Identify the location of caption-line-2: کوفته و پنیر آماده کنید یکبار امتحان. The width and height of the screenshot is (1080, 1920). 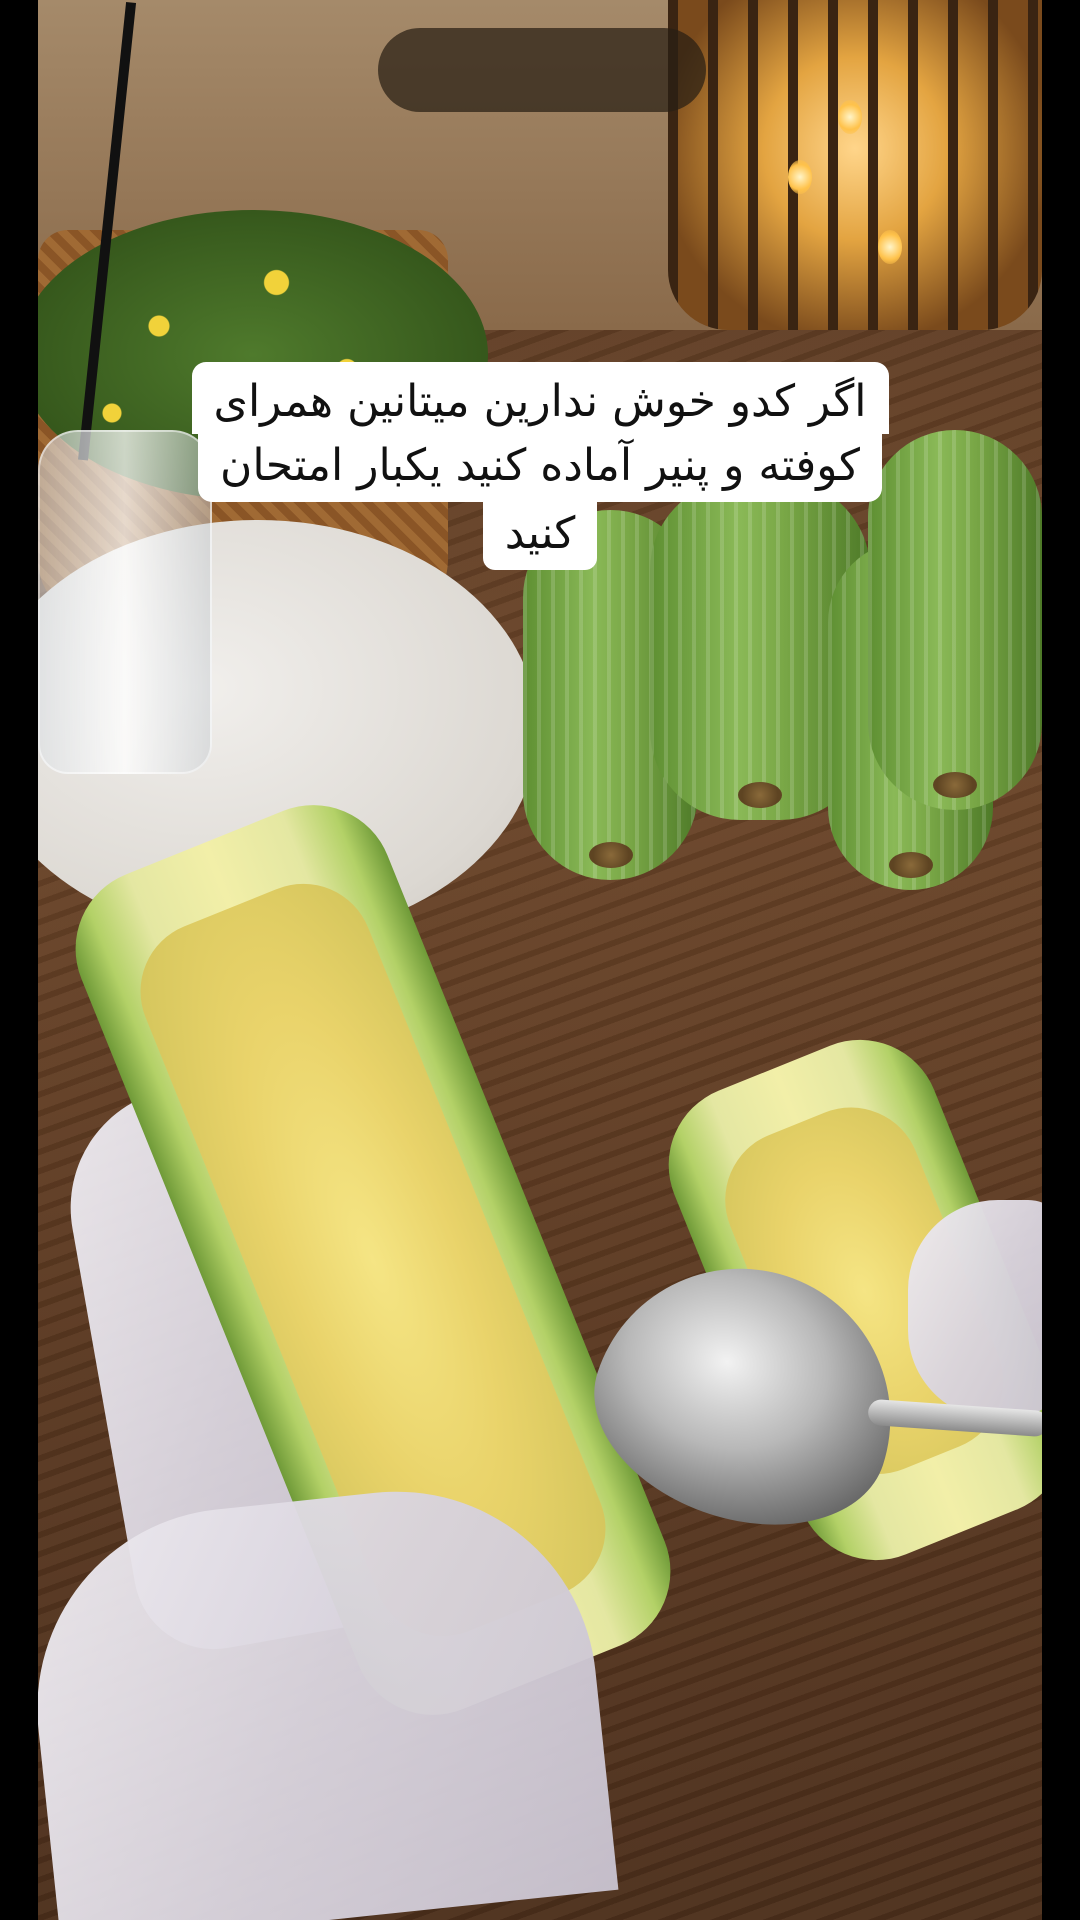
(540, 468).